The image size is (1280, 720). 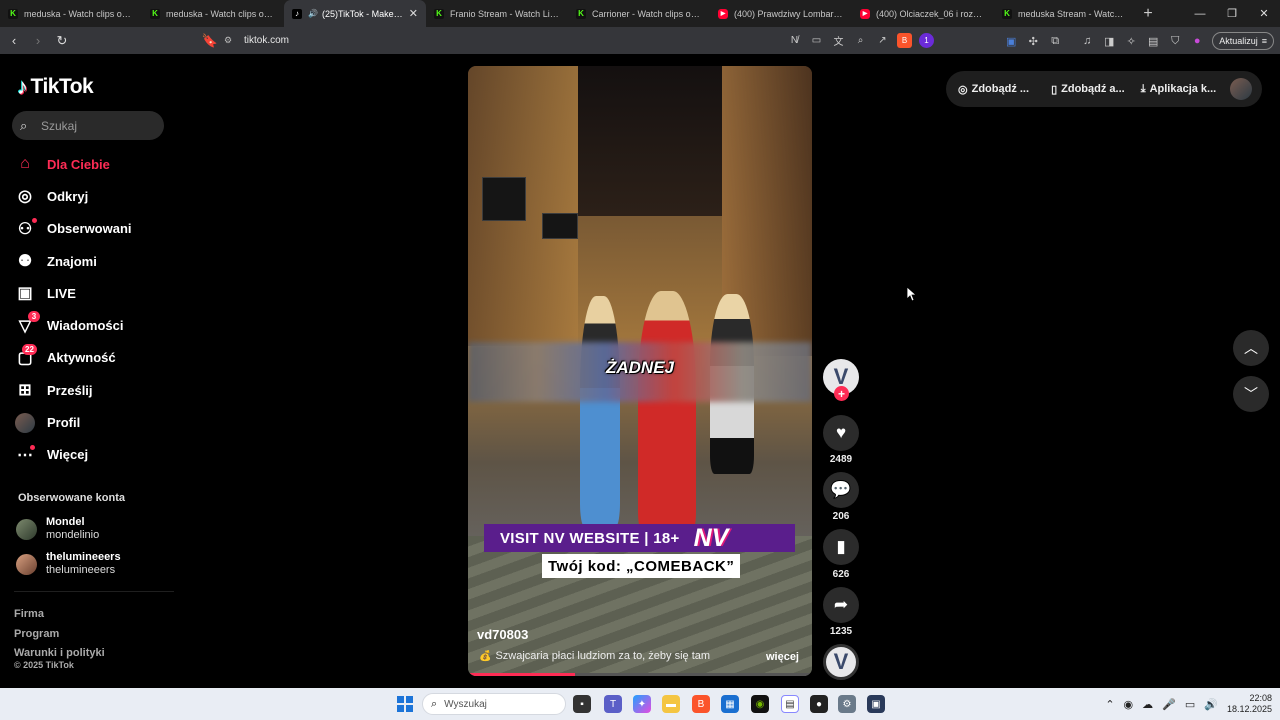 I want to click on nav-item-live: ▣ LIVE, so click(x=99, y=293).